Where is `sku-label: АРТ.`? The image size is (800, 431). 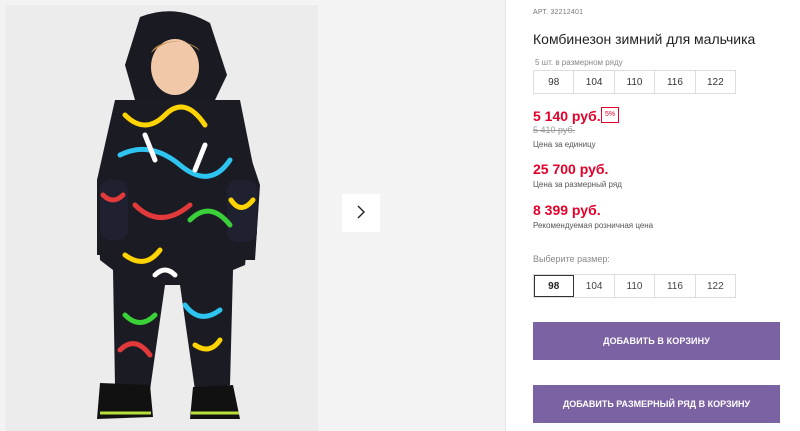
sku-label: АРТ. is located at coordinates (541, 12).